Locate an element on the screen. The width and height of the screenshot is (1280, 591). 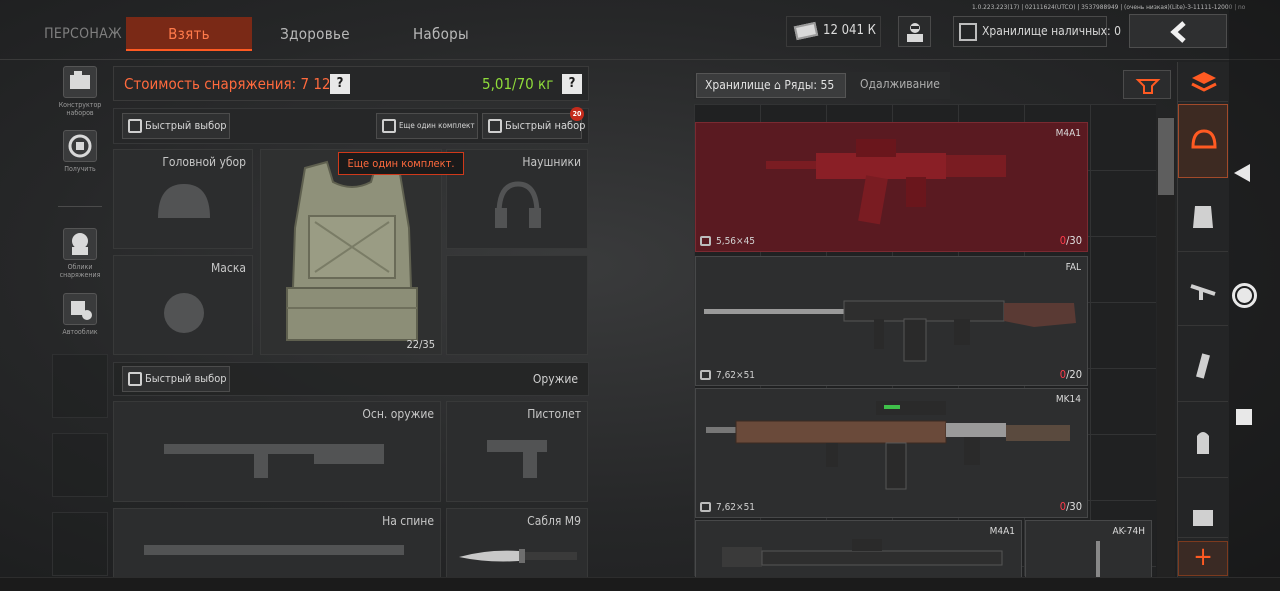
sidebar-divider is located at coordinates (80, 206).